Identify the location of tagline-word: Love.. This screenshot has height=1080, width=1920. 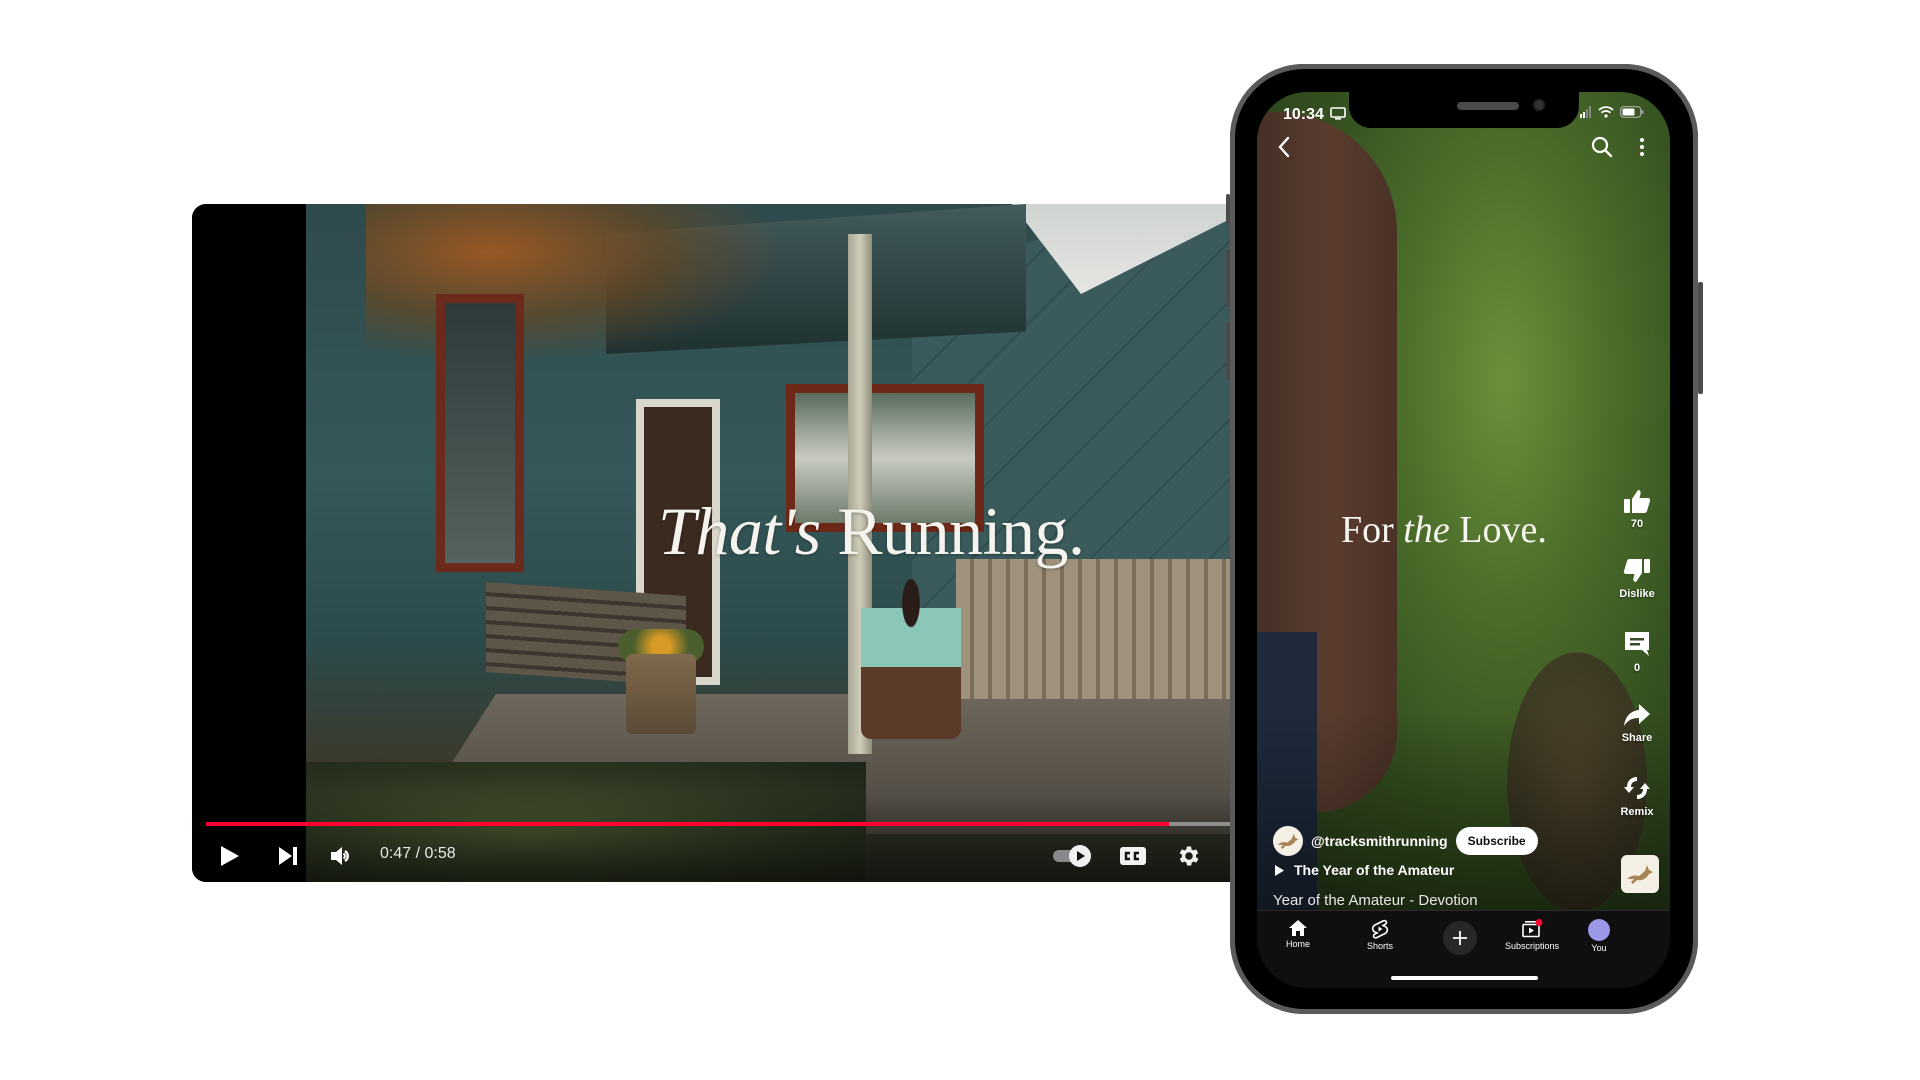
(1503, 530).